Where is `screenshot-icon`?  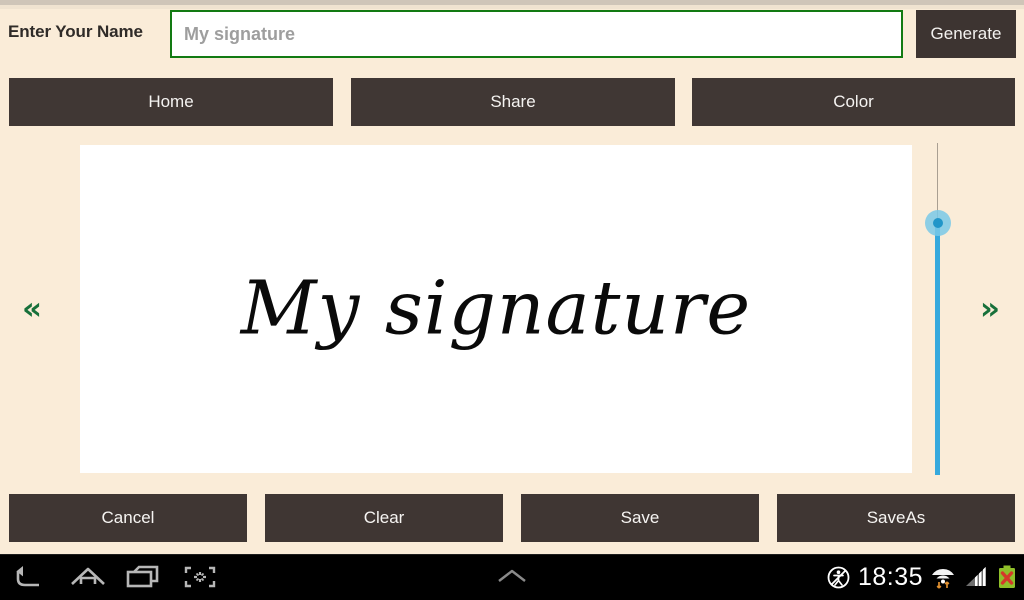
screenshot-icon is located at coordinates (200, 577).